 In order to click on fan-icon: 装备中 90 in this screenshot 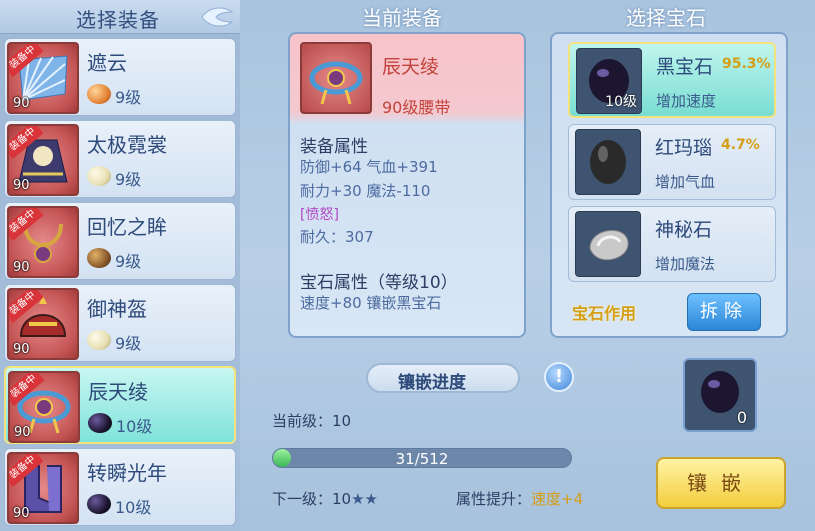, I will do `click(43, 78)`.